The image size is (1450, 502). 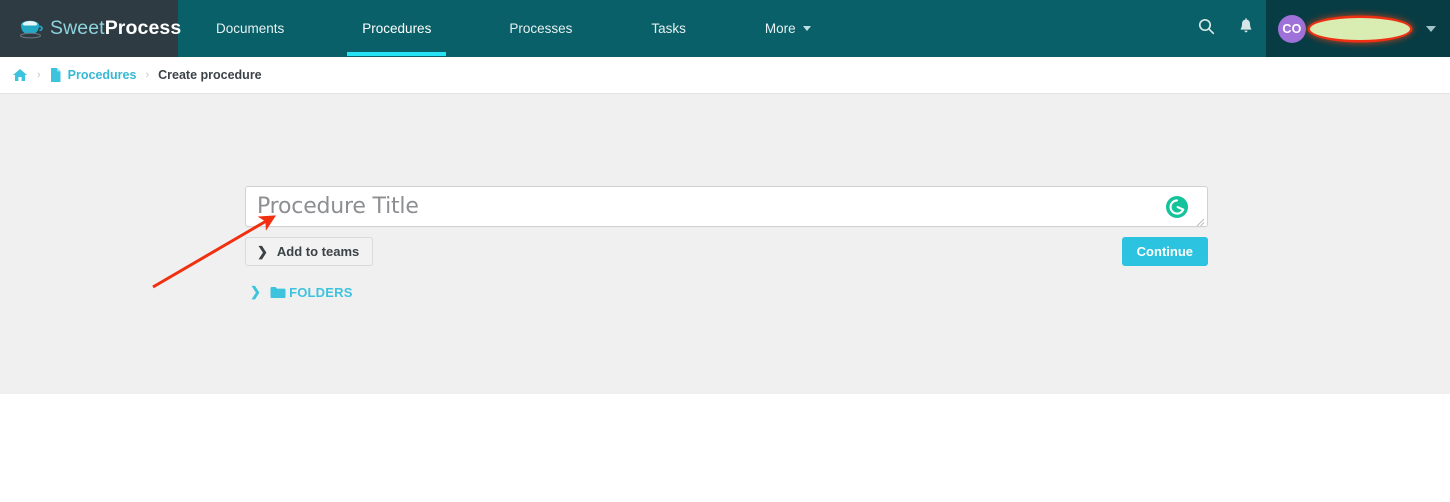 What do you see at coordinates (1164, 251) in the screenshot?
I see `continue-button: Continue` at bounding box center [1164, 251].